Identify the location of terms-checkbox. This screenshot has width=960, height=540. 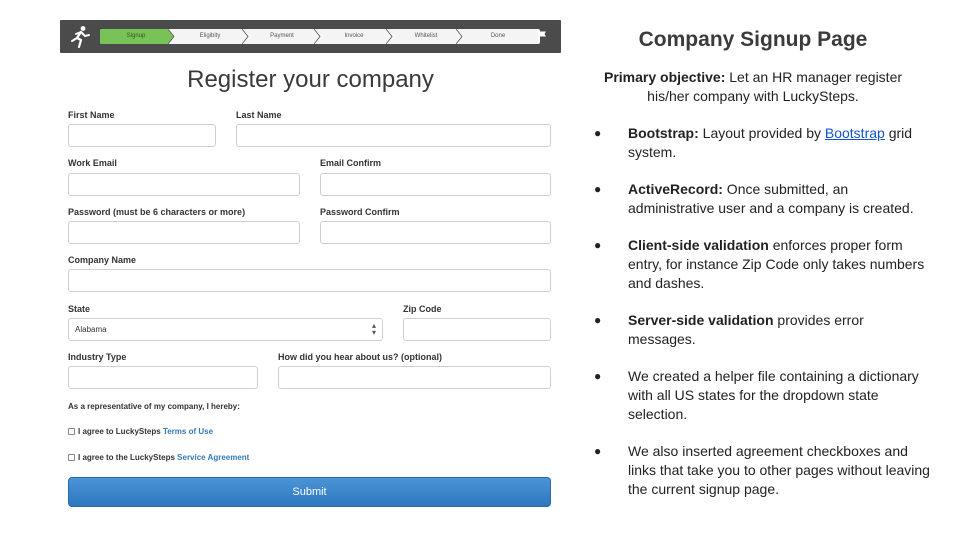
(71, 431).